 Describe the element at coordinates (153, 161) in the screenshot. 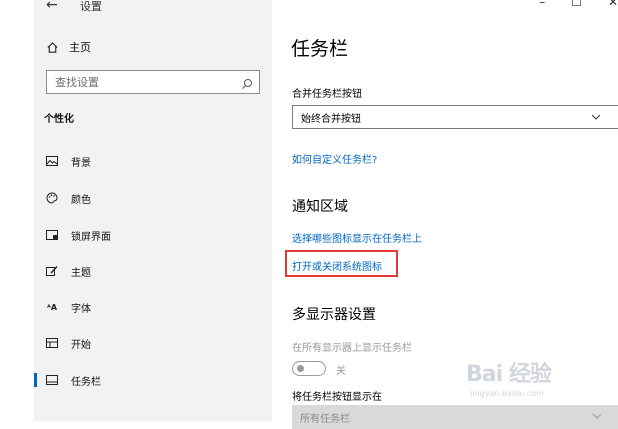

I see `sidebar-item-background: 背景` at that location.